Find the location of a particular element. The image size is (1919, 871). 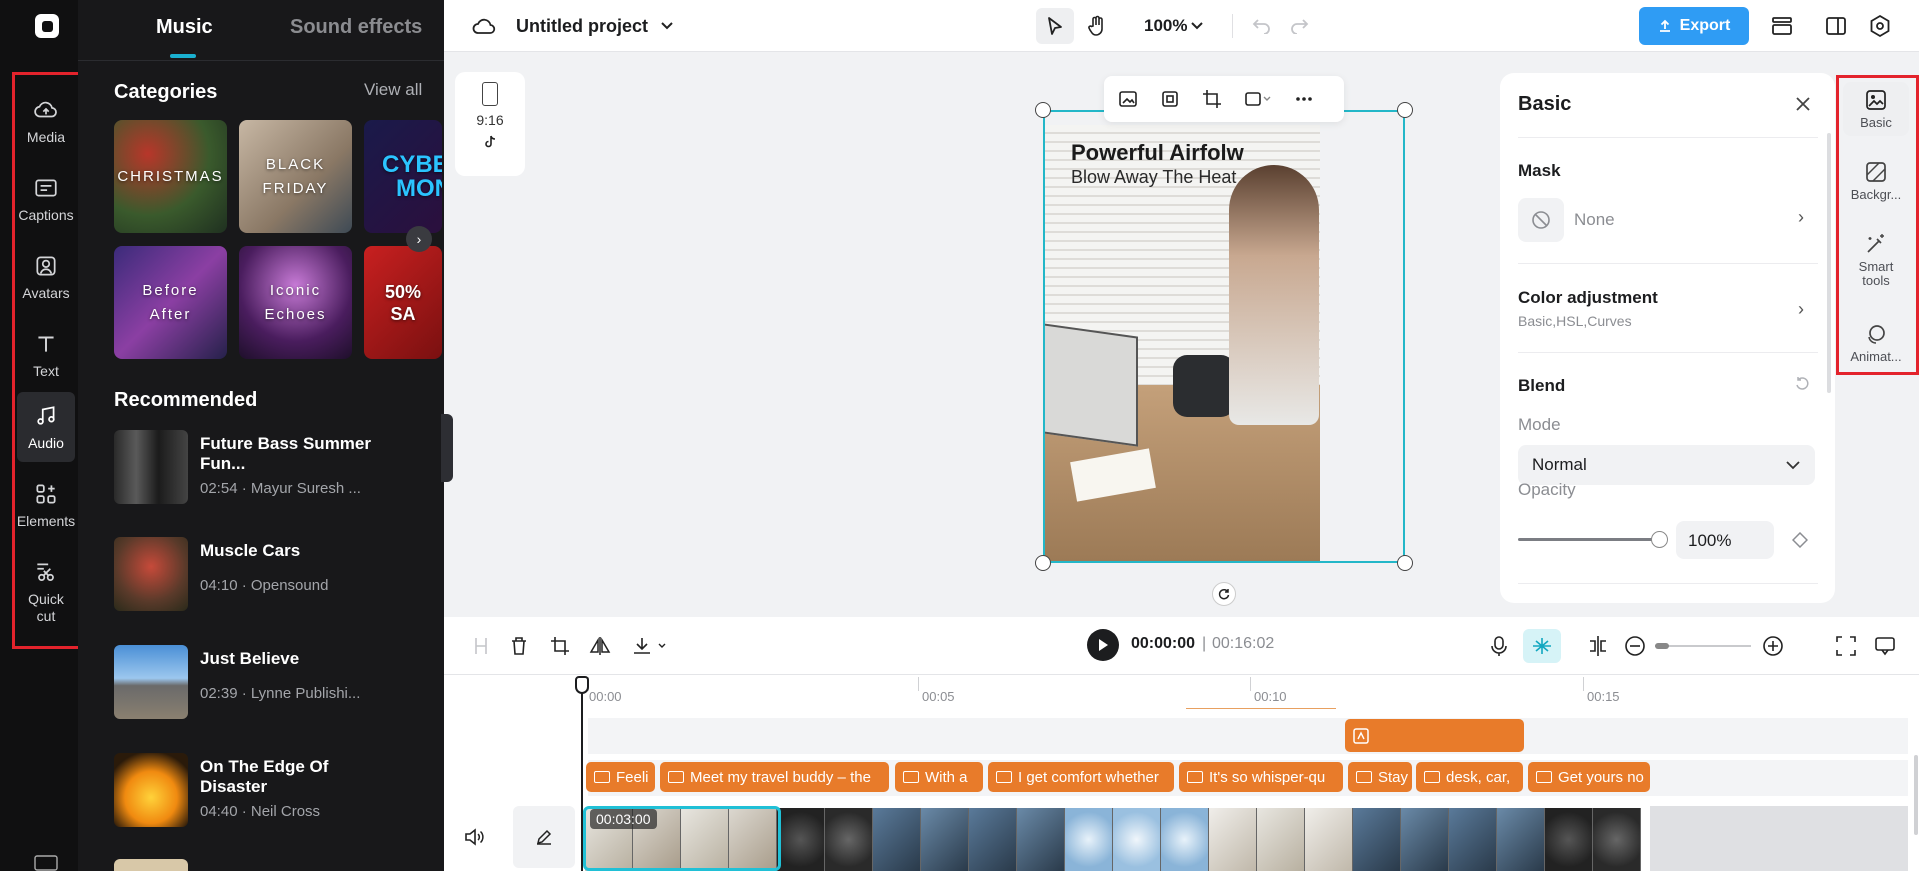

microphone-icon is located at coordinates (1499, 646).